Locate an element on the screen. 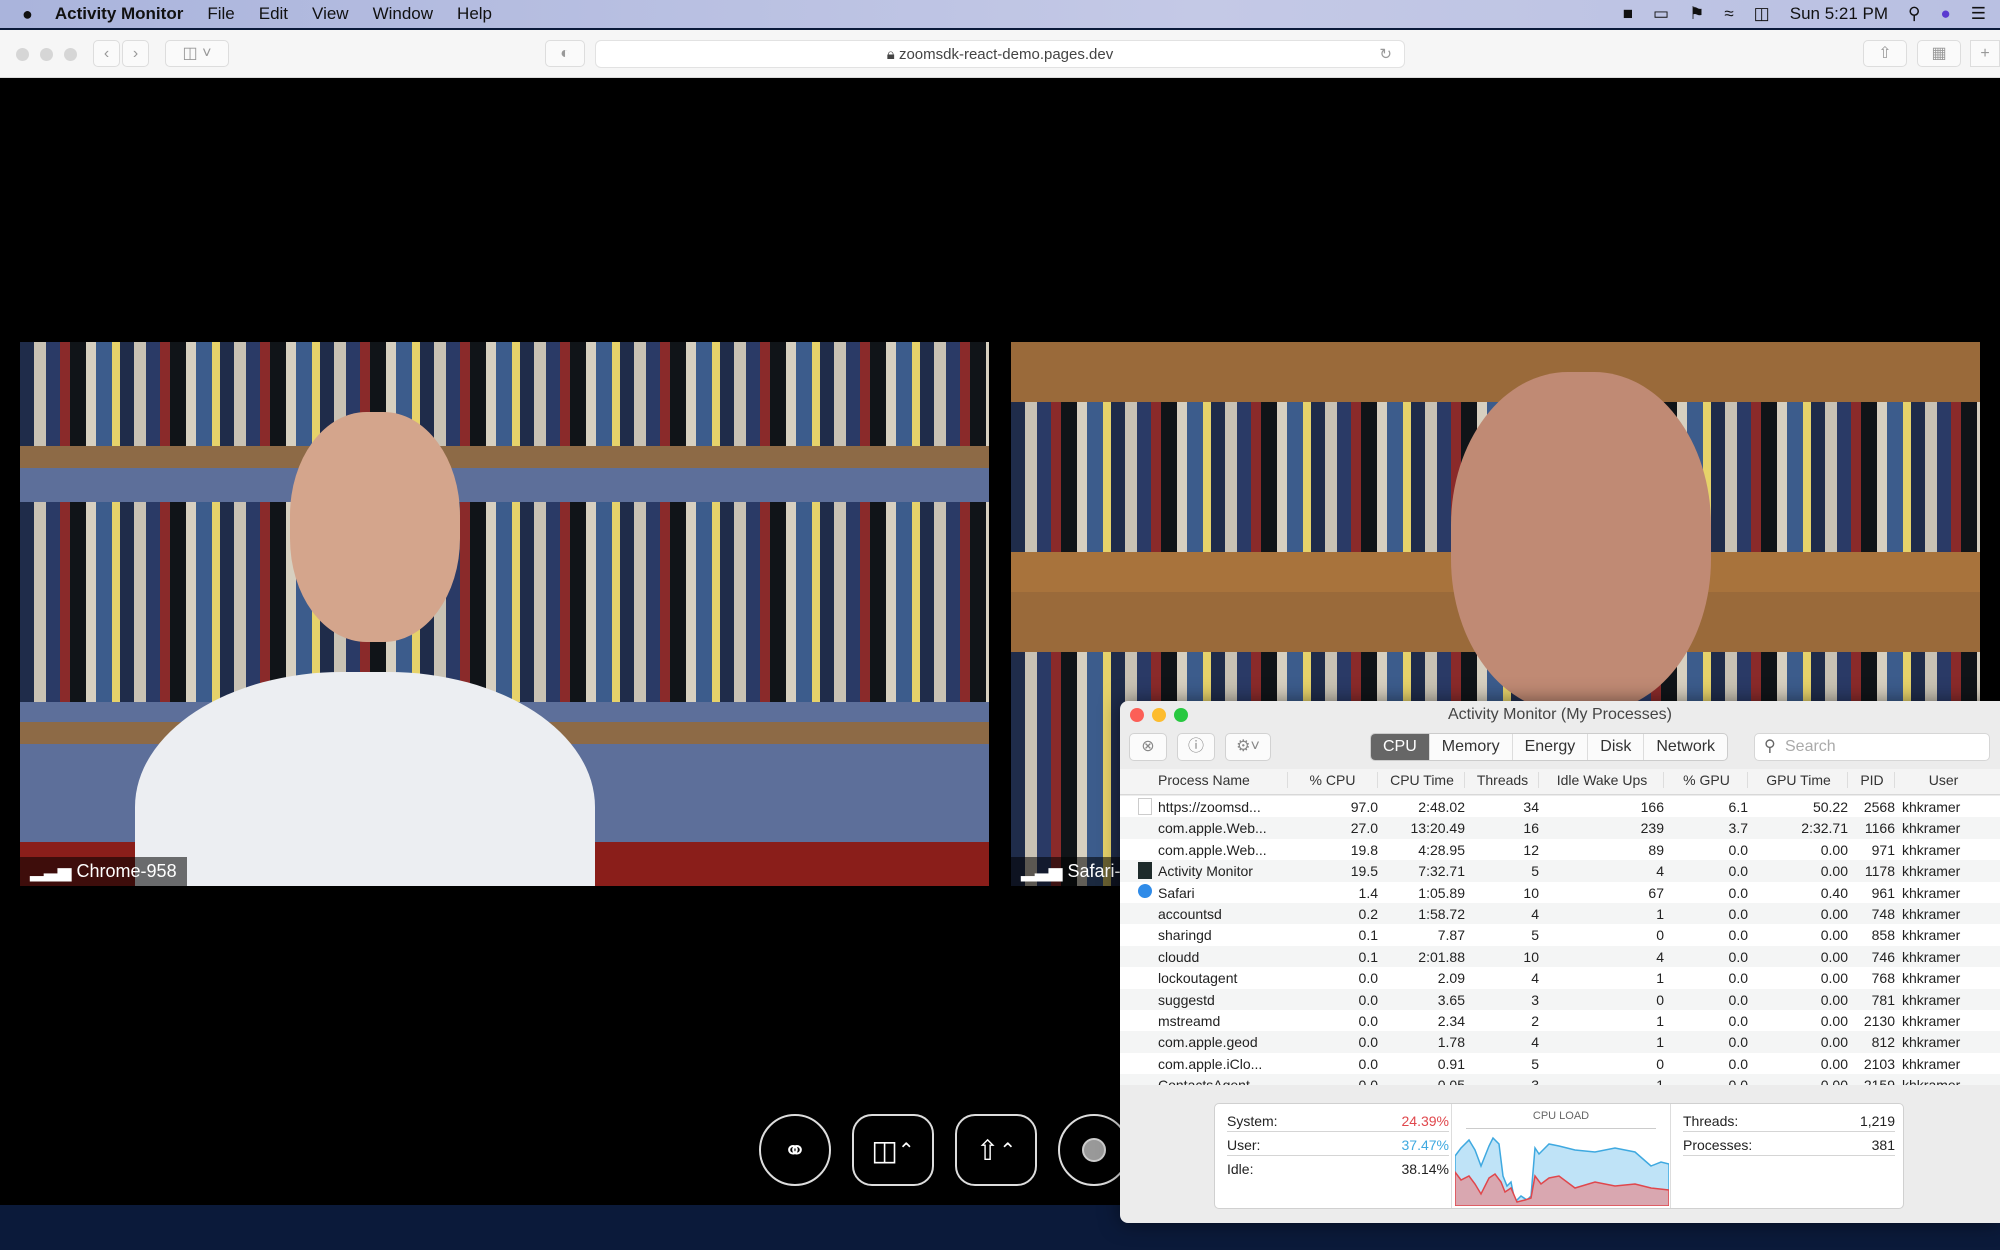 The image size is (2000, 1250). tab-overview-button: ▦ is located at coordinates (1939, 53).